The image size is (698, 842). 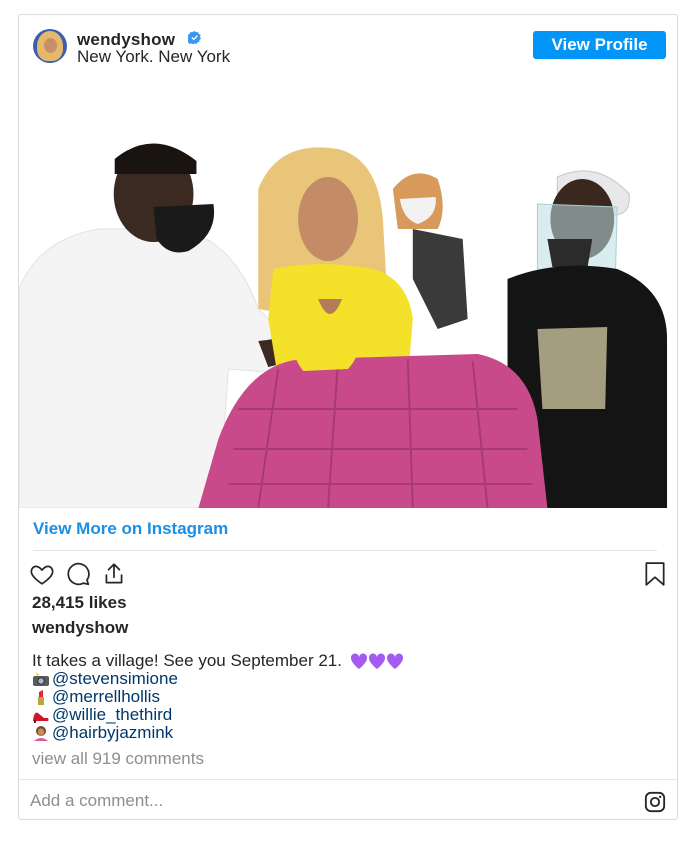 What do you see at coordinates (79, 603) in the screenshot?
I see `likes-count: 28,415 likes` at bounding box center [79, 603].